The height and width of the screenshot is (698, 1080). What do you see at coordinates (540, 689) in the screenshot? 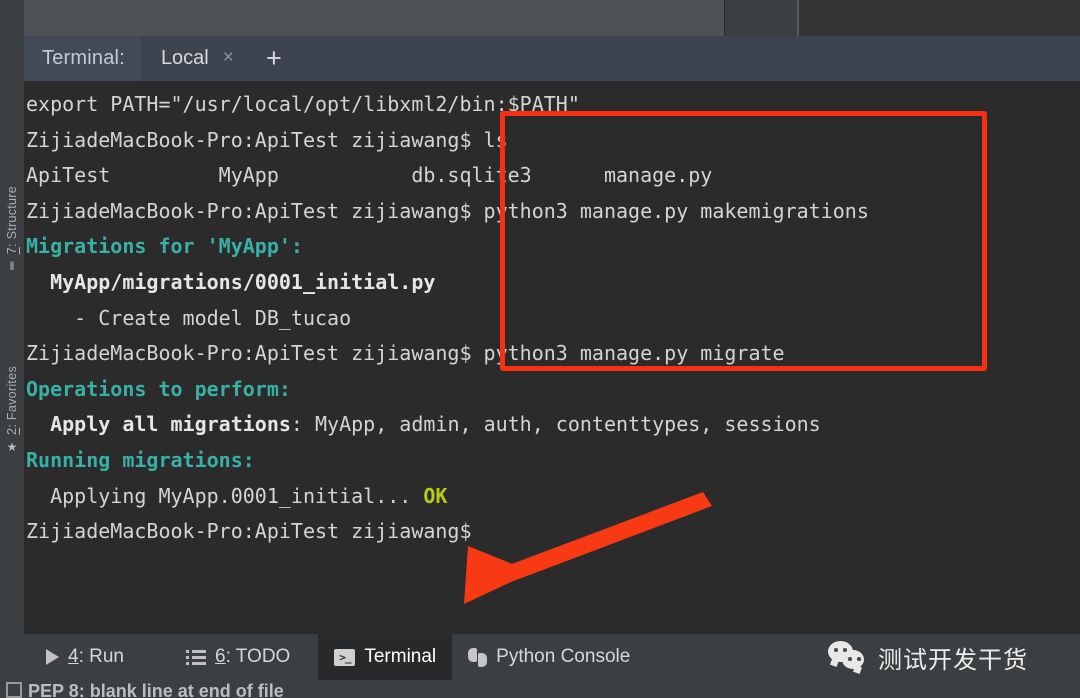
I see `status-bar: PEP 8: blank line at end of file` at bounding box center [540, 689].